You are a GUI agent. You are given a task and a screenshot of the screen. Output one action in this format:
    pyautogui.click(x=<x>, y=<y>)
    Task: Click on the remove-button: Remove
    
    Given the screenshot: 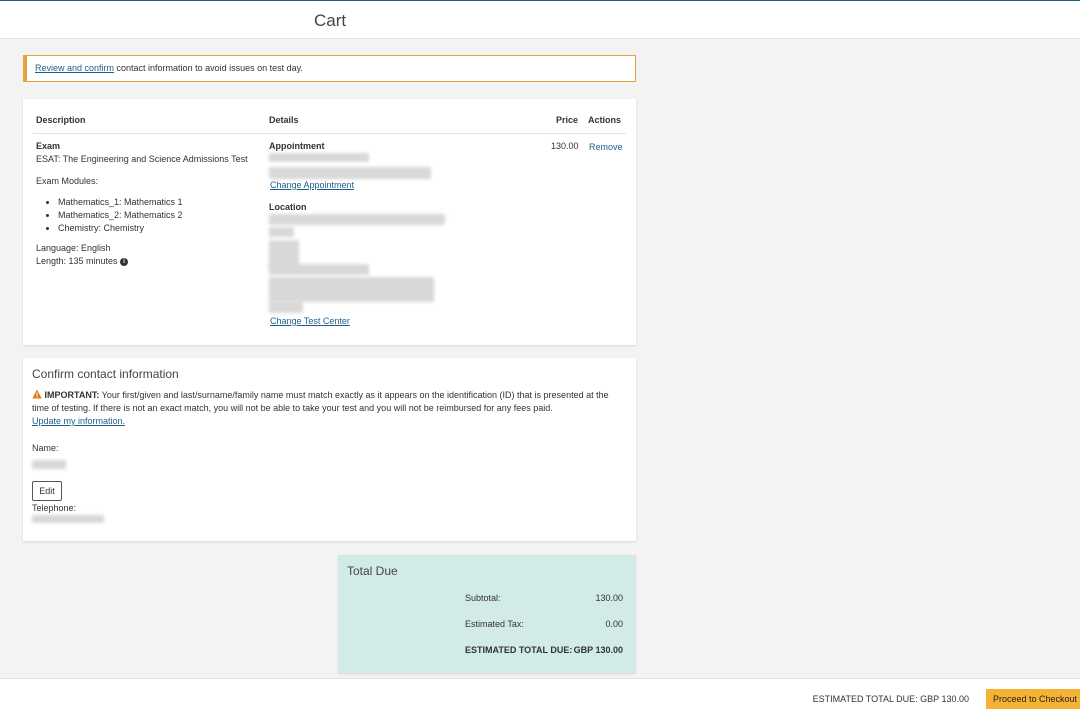 What is the action you would take?
    pyautogui.click(x=606, y=147)
    